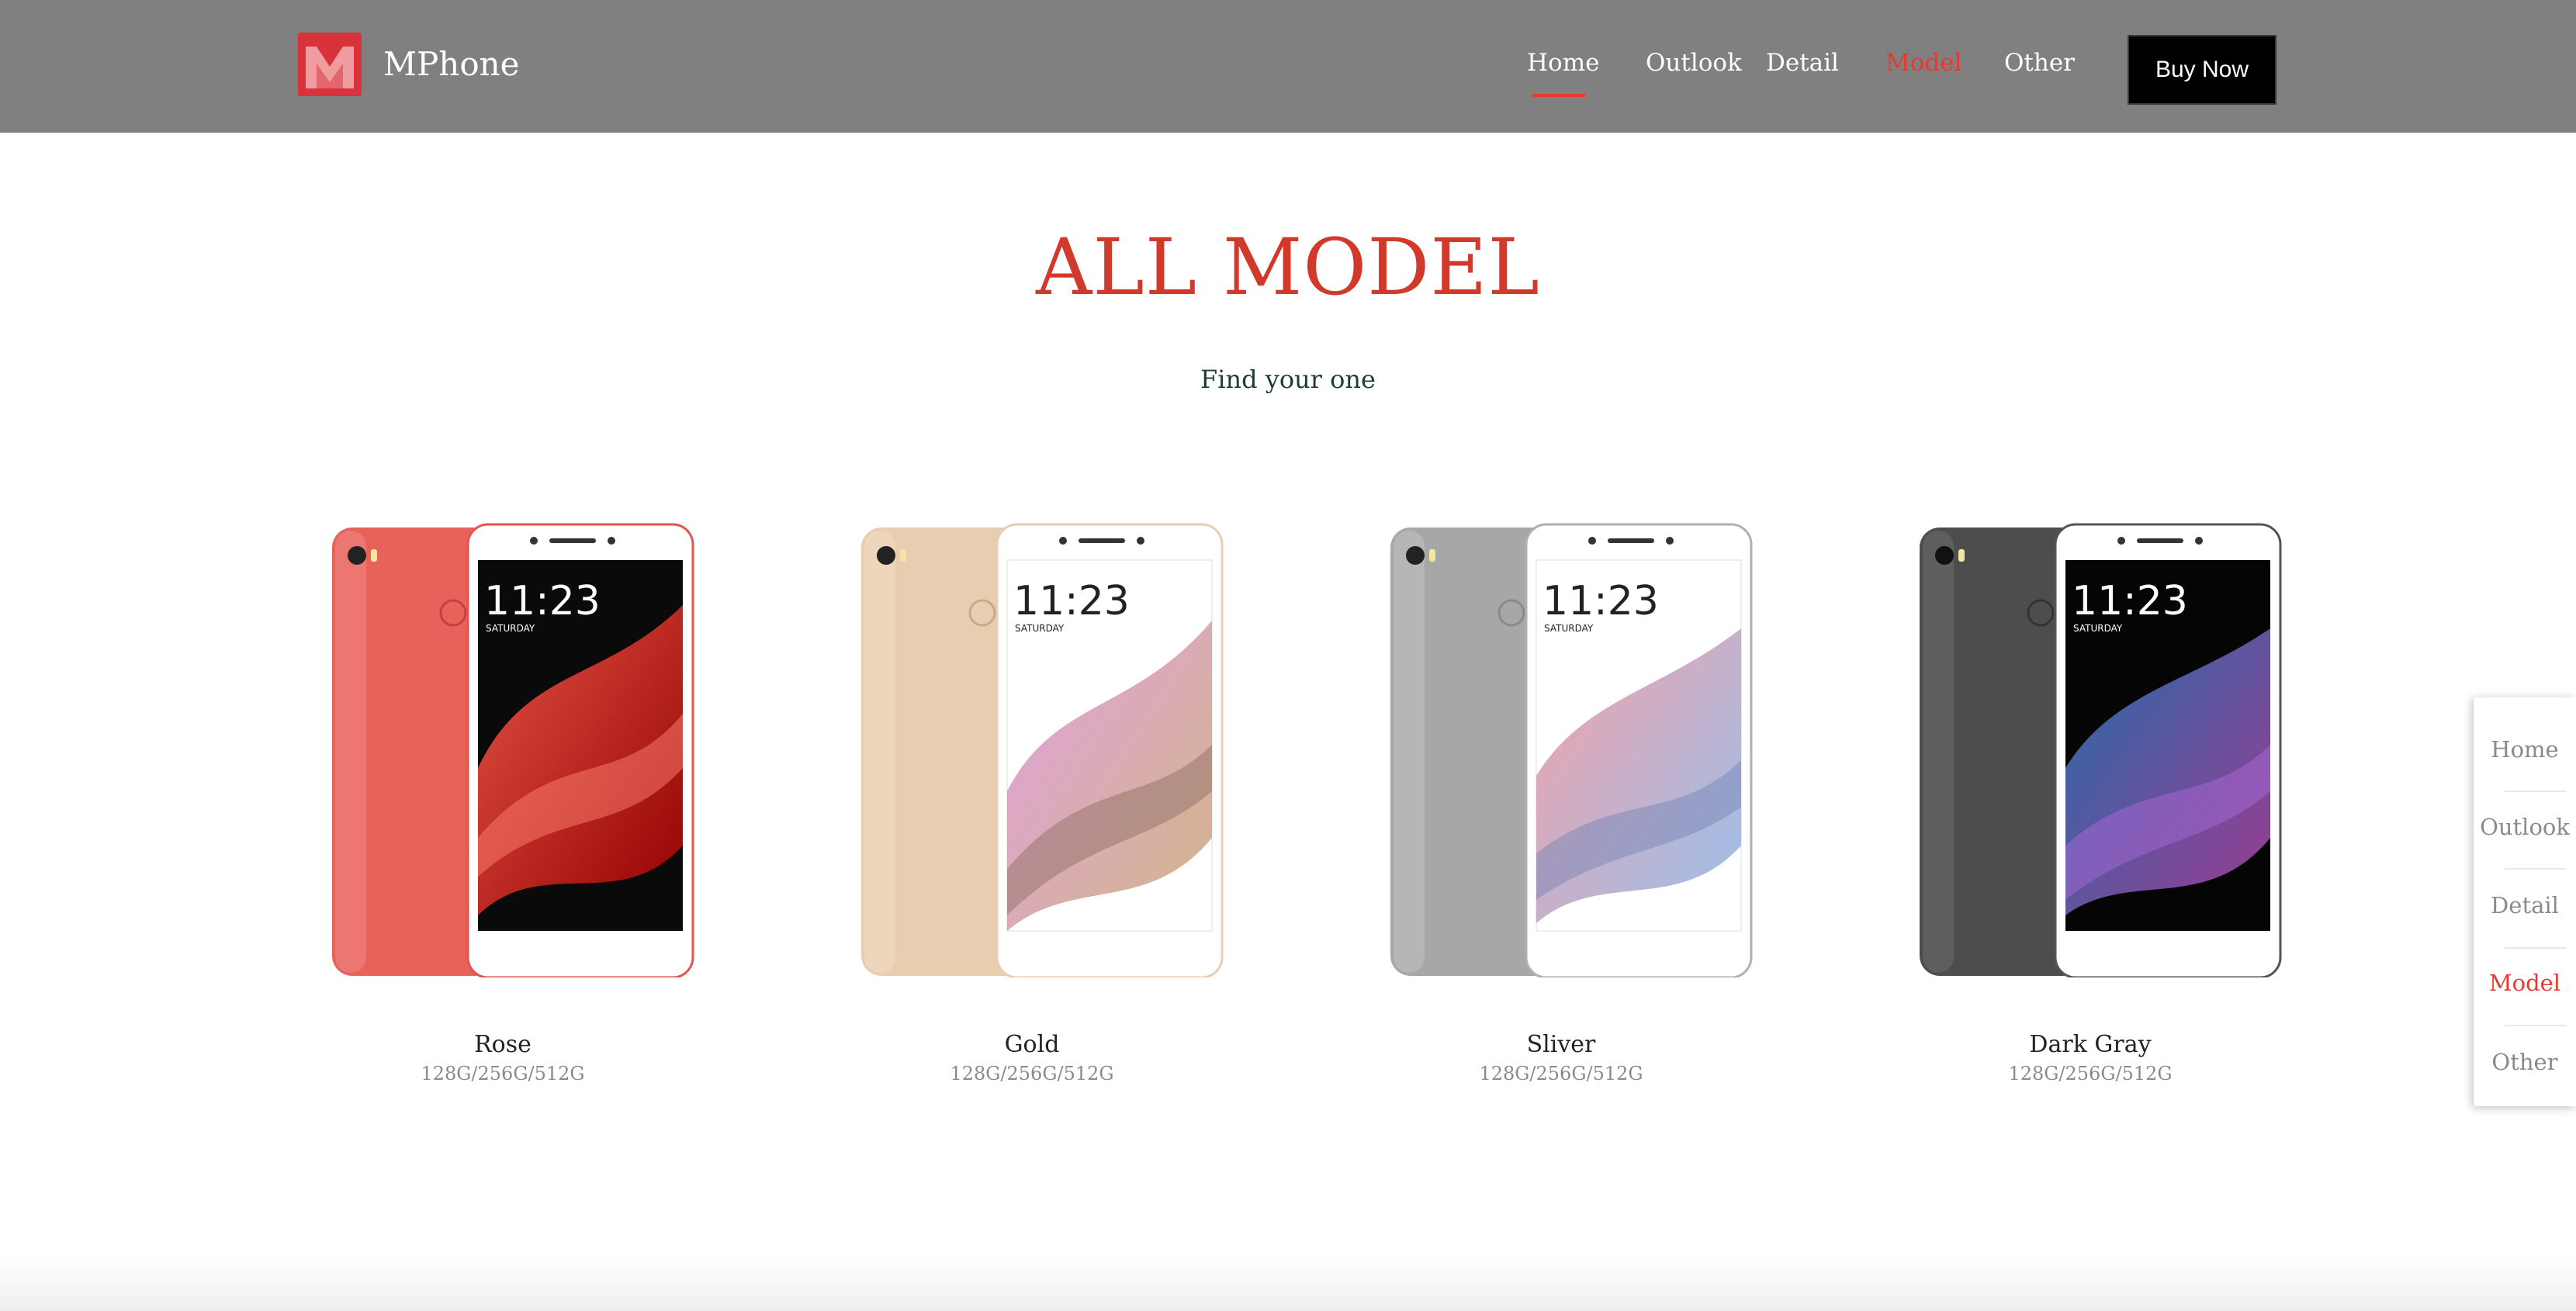 The image size is (2576, 1311). What do you see at coordinates (2525, 1062) in the screenshot?
I see `side-nav-other: Other` at bounding box center [2525, 1062].